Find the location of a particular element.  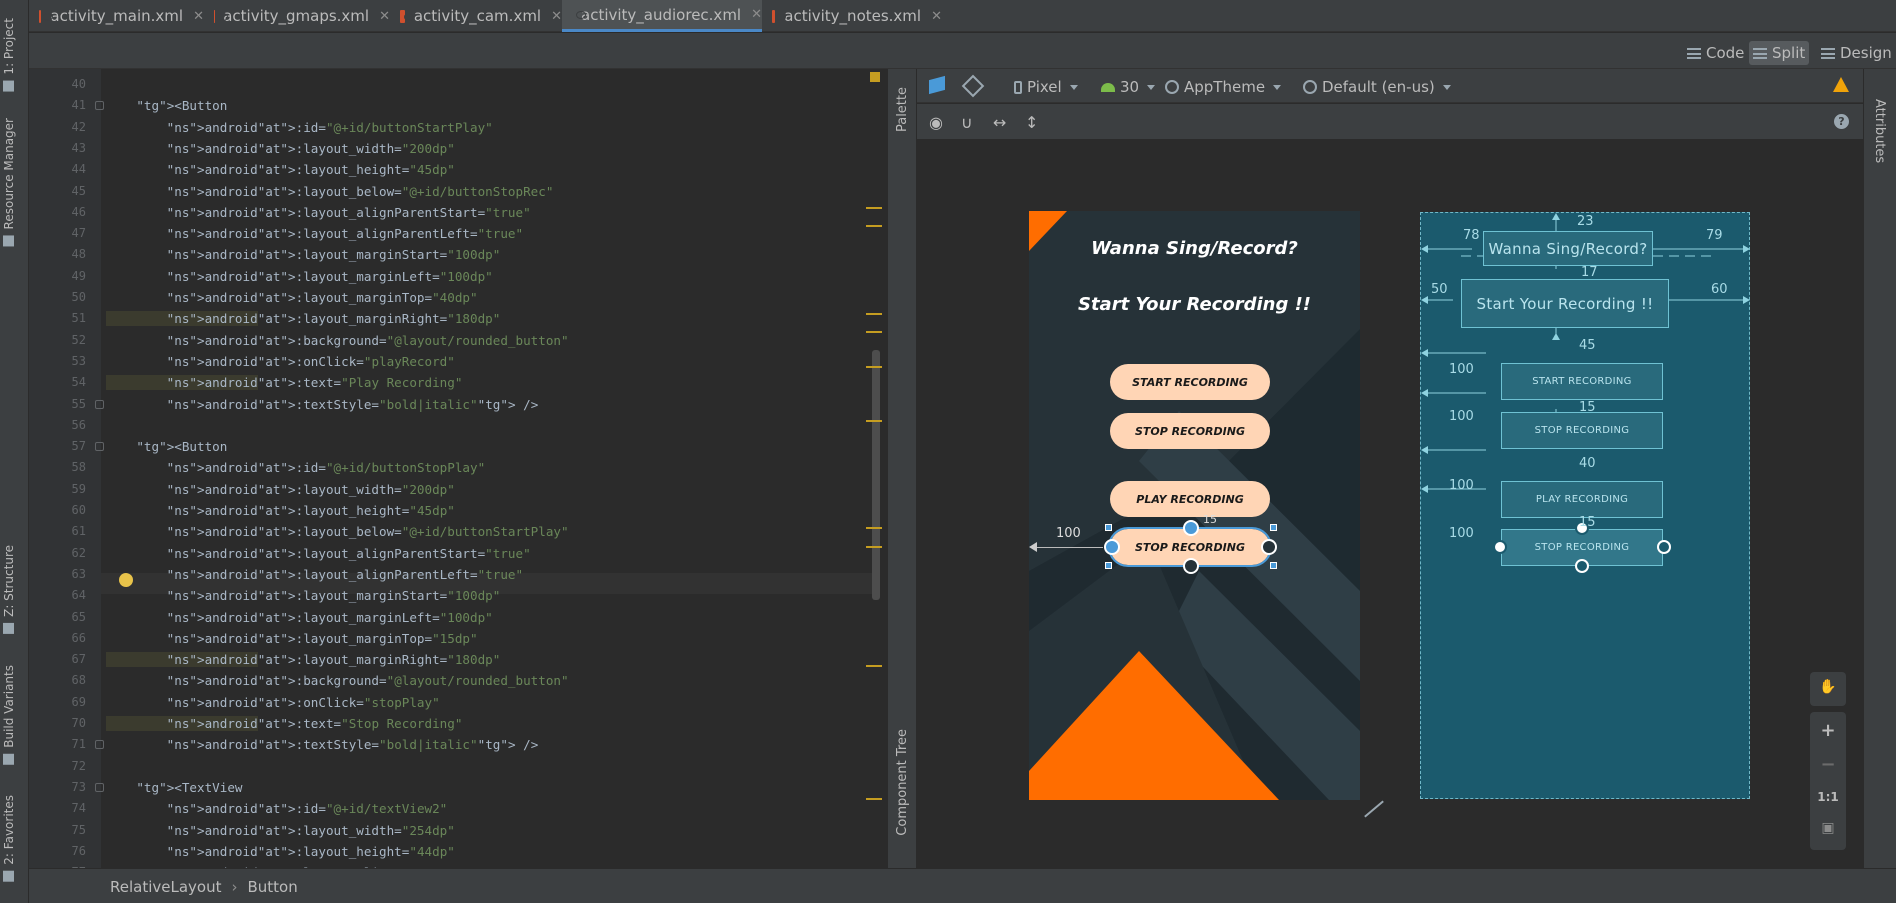

tab-activity-gmaps: activity_gmaps.xml ✕ is located at coordinates (297, 16).